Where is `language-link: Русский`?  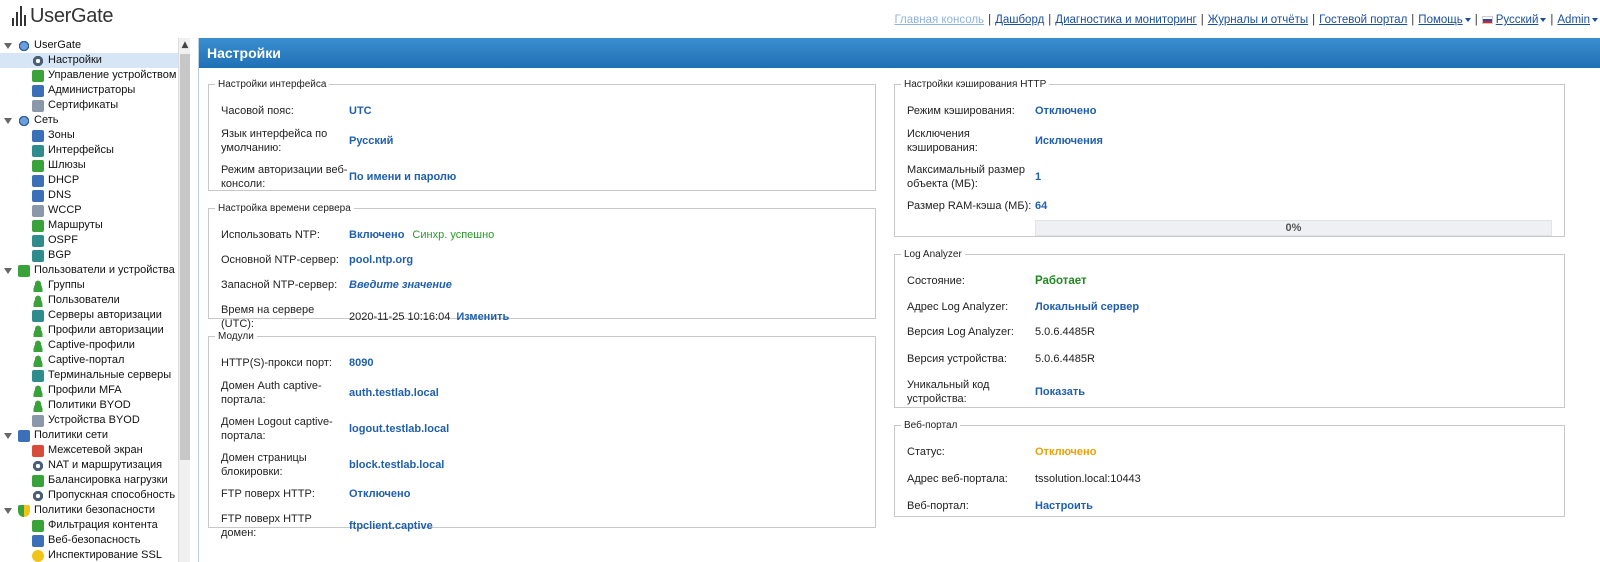 language-link: Русский is located at coordinates (371, 141).